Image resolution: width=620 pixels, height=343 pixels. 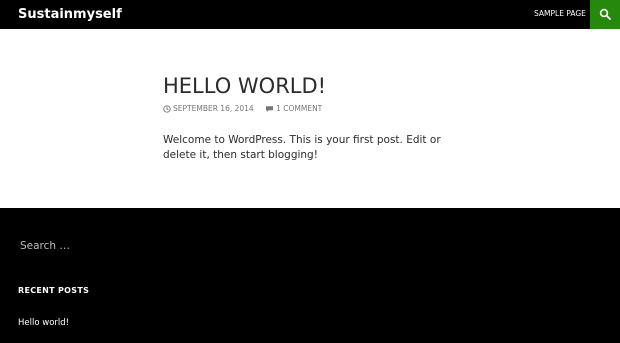 What do you see at coordinates (54, 290) in the screenshot?
I see `recent-posts-title: Recent Posts` at bounding box center [54, 290].